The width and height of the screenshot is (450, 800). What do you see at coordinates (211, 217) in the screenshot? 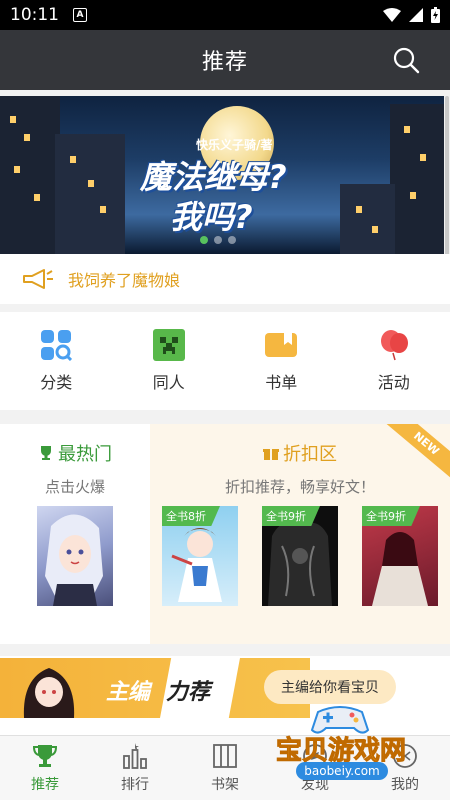
I see `banner-title-line2: 我吗?` at bounding box center [211, 217].